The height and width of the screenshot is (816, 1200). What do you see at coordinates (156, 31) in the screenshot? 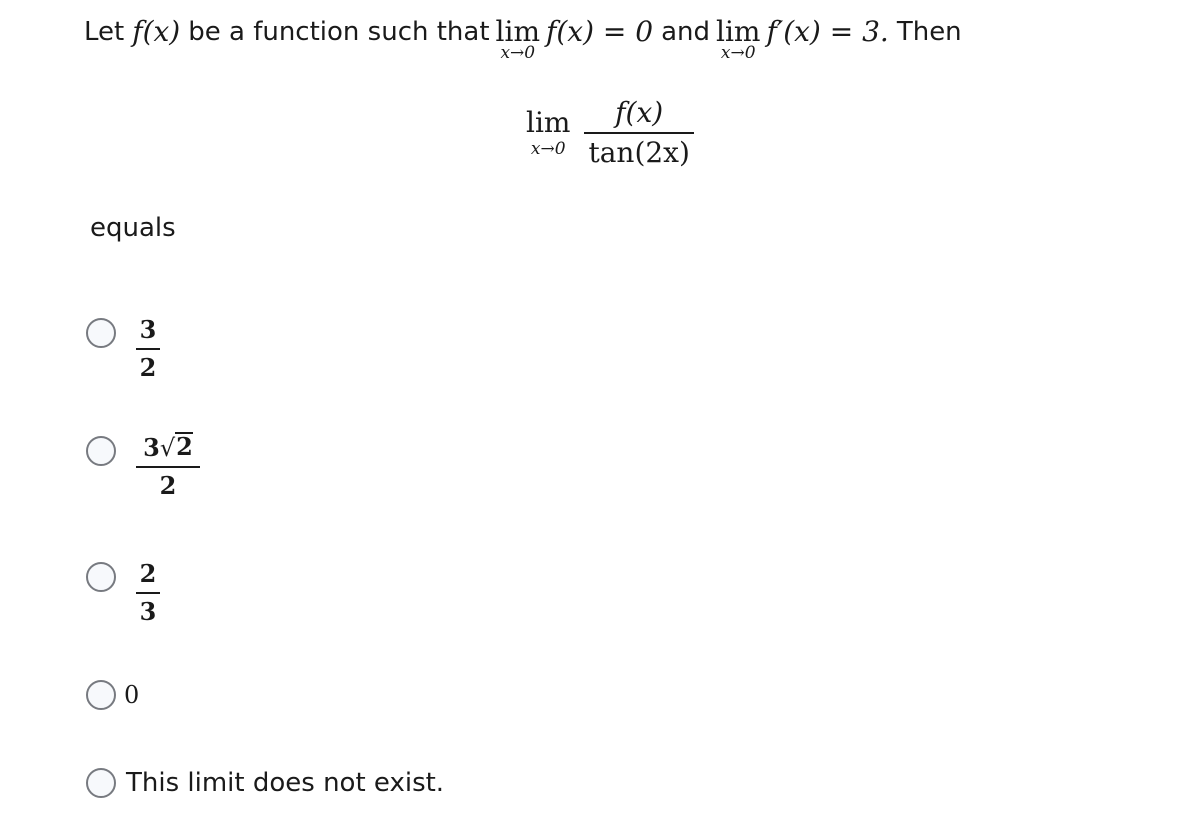
I see `question-f-of-x: f(x)` at bounding box center [156, 31].